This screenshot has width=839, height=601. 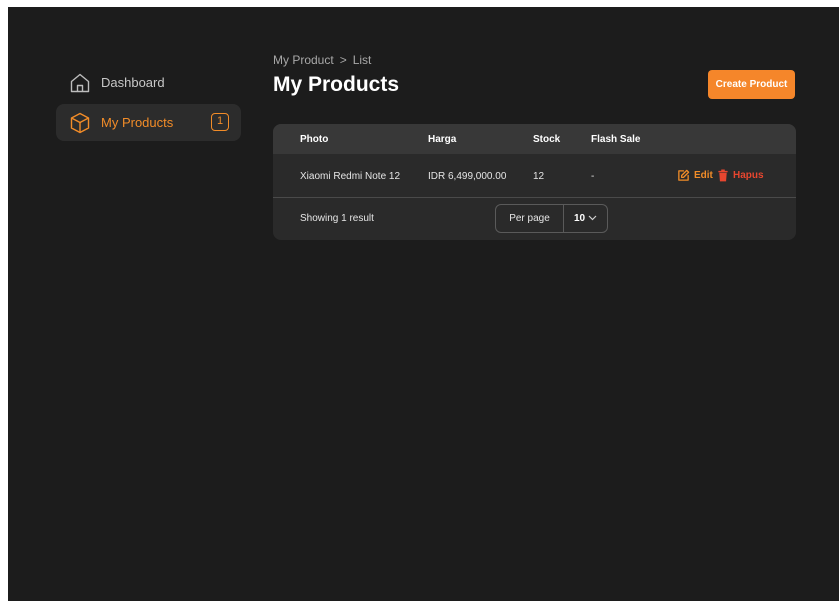 I want to click on breadcrumb-current: List, so click(x=362, y=60).